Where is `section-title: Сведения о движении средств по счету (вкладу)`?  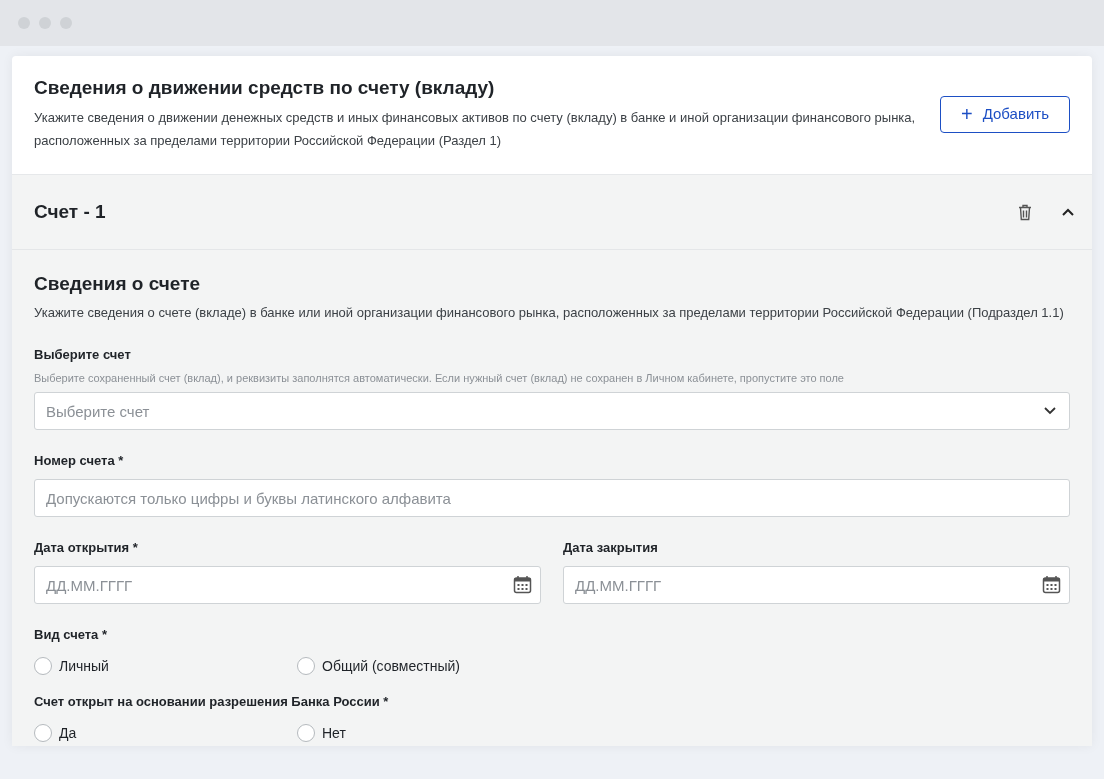
section-title: Сведения о движении средств по счету (вкладу) is located at coordinates (265, 88).